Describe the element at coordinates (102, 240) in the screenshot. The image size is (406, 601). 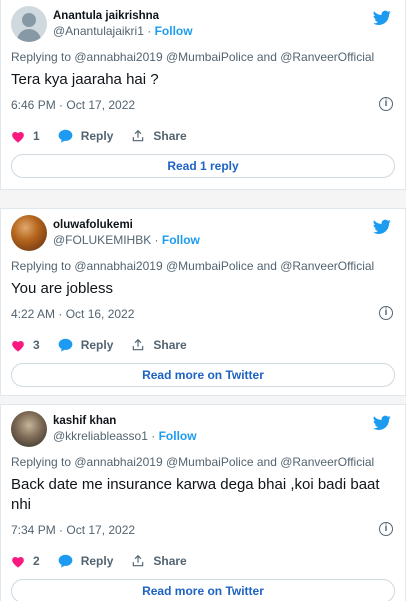
I see `user-handle: @FOLUKEMIHBK` at that location.